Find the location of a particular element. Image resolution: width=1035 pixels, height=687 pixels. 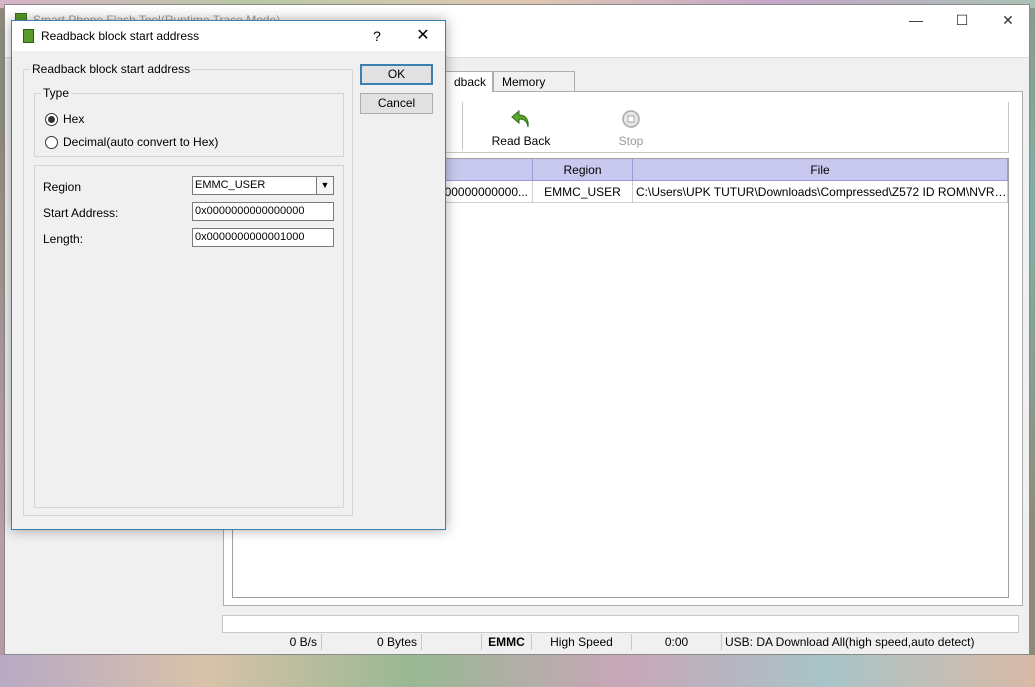

dialog-close-button: ✕ is located at coordinates (423, 36).